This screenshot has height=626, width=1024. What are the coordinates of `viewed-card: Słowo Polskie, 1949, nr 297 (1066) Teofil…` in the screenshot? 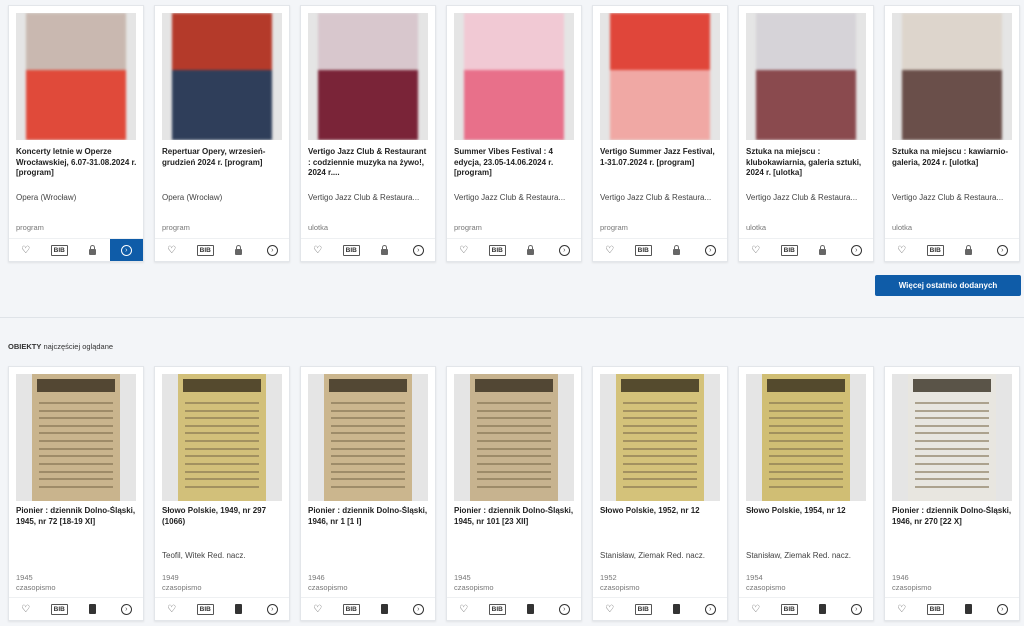 It's located at (222, 493).